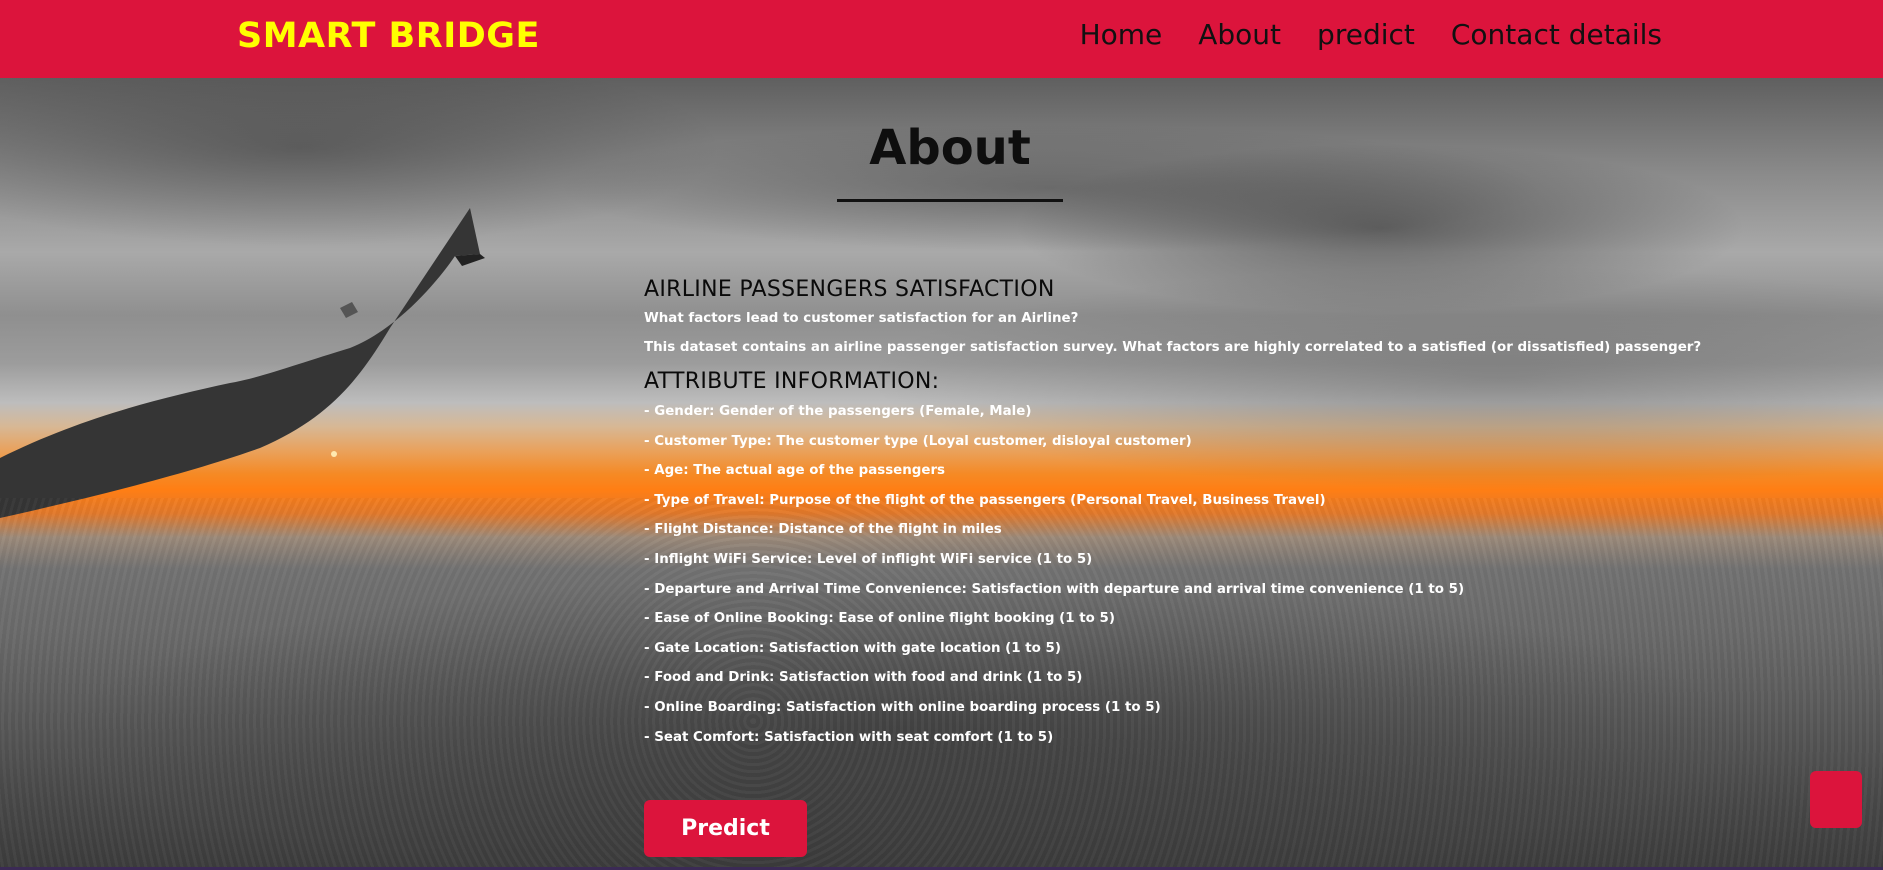 The height and width of the screenshot is (870, 1883). What do you see at coordinates (1366, 34) in the screenshot?
I see `nav-link-predict: predict` at bounding box center [1366, 34].